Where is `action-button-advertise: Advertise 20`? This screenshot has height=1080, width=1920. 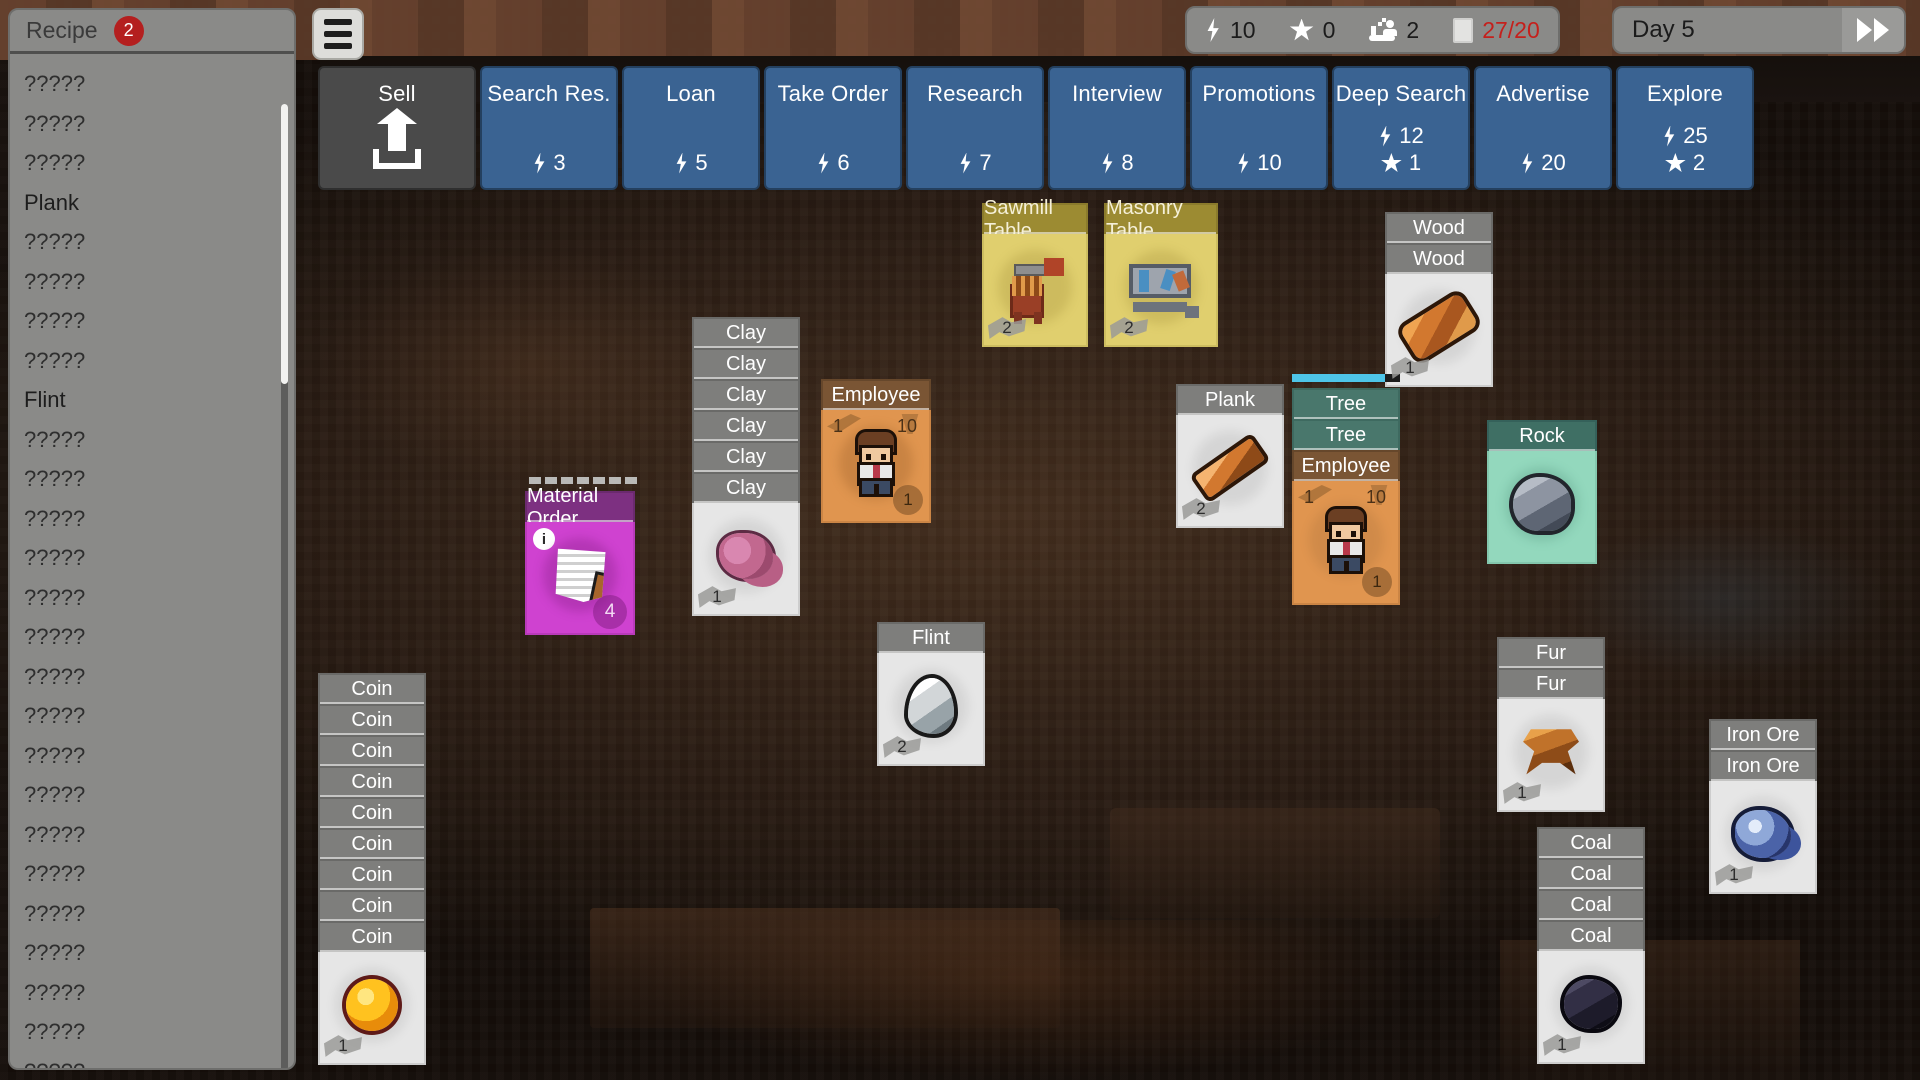
action-button-advertise: Advertise 20 is located at coordinates (1543, 128).